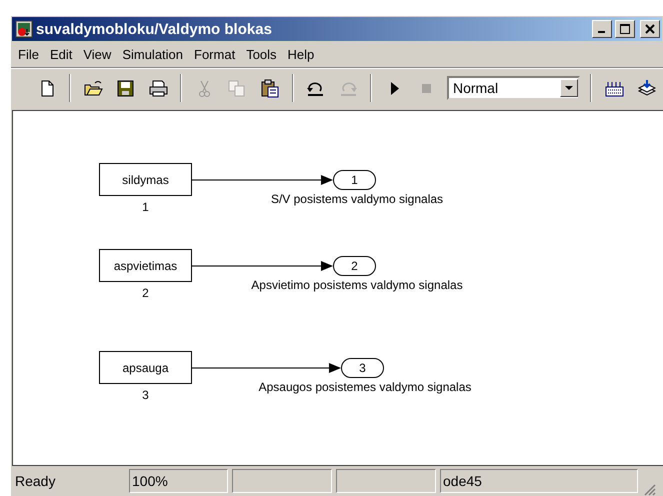  I want to click on app-icon, so click(24, 29).